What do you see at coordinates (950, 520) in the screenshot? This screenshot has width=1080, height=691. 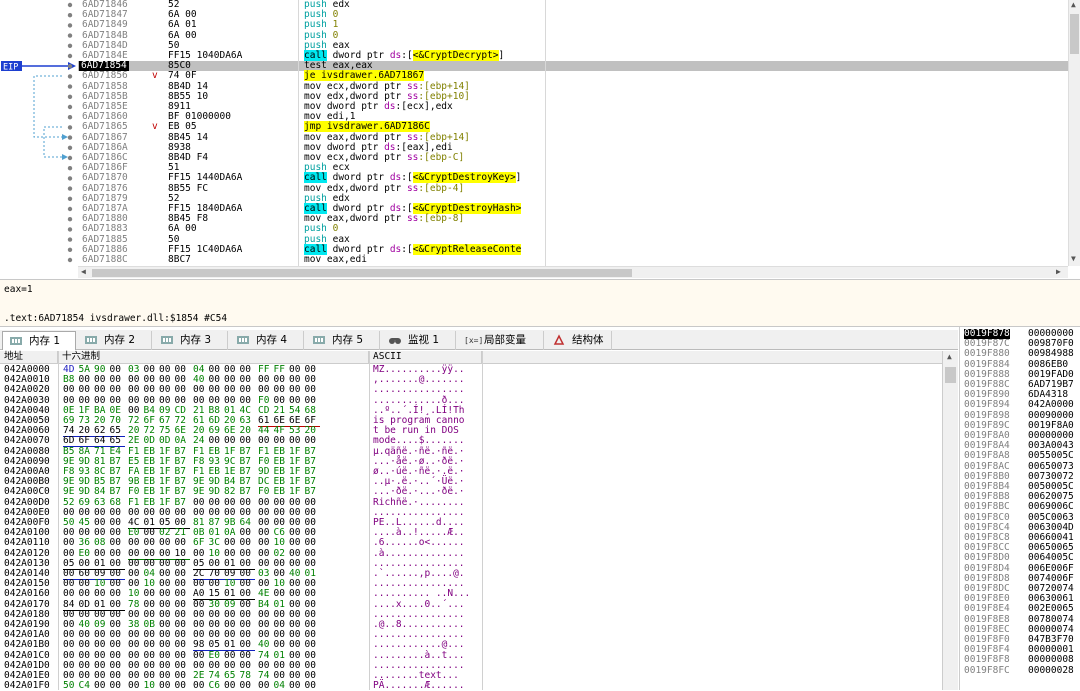 I see `dump-vertical-scrollbar: ▲` at bounding box center [950, 520].